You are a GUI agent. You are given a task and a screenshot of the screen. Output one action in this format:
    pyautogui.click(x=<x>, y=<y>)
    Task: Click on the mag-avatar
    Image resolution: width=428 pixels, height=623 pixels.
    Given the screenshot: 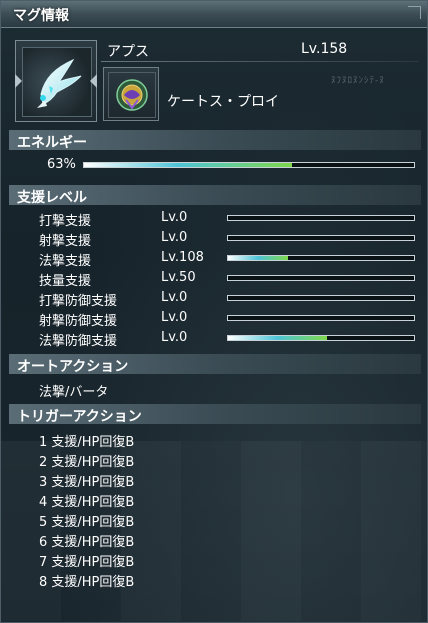 What is the action you would take?
    pyautogui.click(x=56, y=81)
    